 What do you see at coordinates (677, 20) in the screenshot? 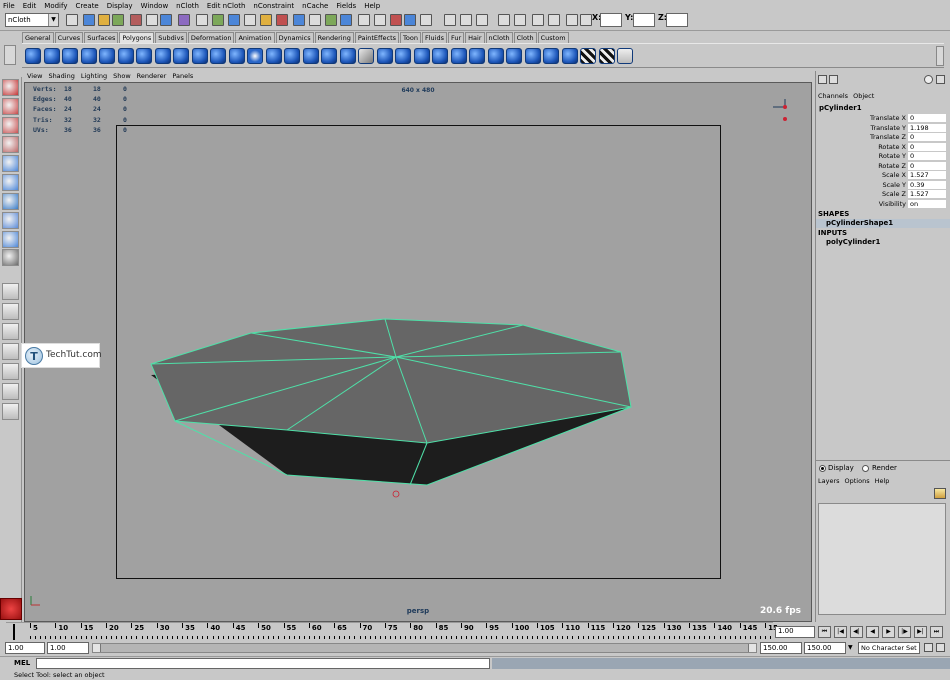
I see `z-input` at bounding box center [677, 20].